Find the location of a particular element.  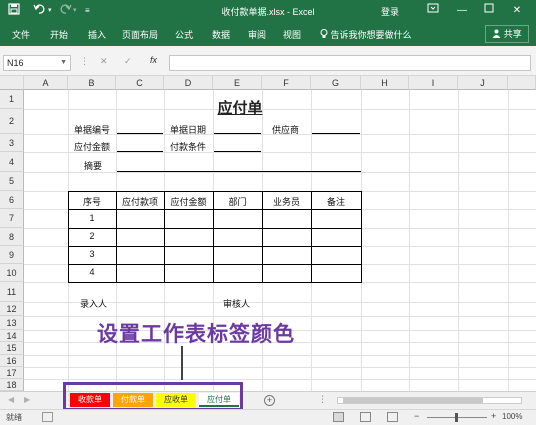

select-all-corner is located at coordinates (12, 83).